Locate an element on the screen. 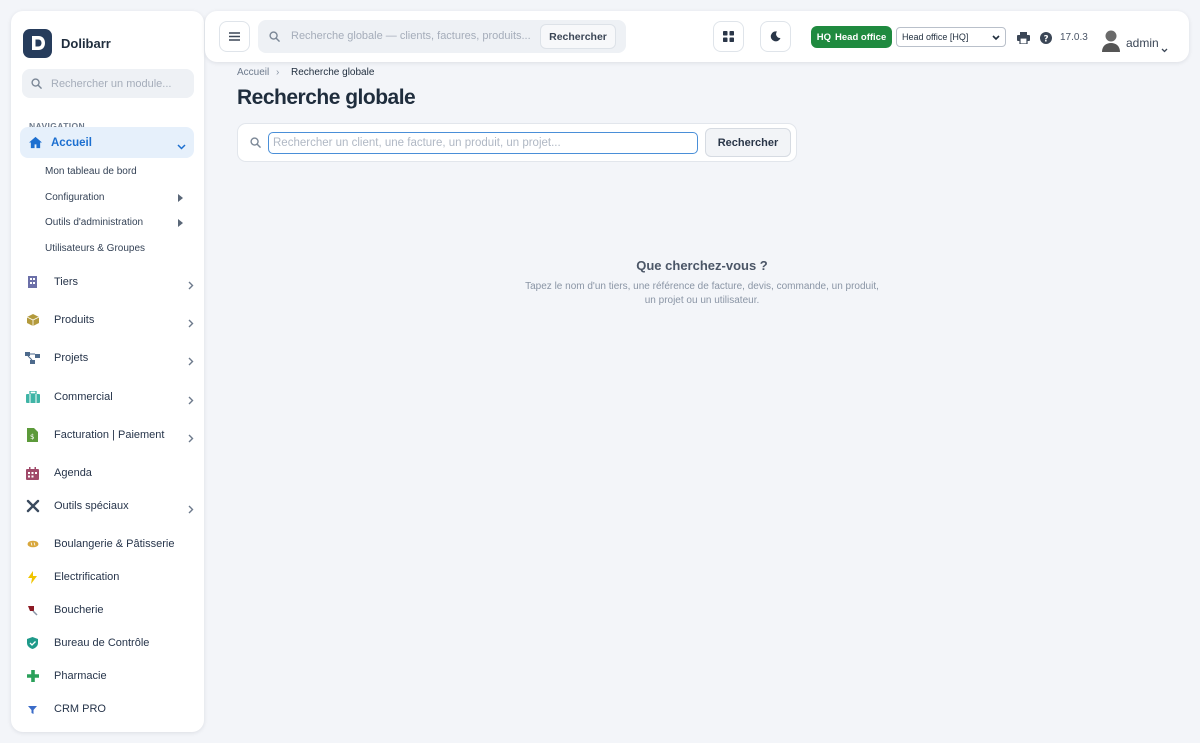 The height and width of the screenshot is (743, 1200). hq-badge-label: Head office is located at coordinates (861, 37).